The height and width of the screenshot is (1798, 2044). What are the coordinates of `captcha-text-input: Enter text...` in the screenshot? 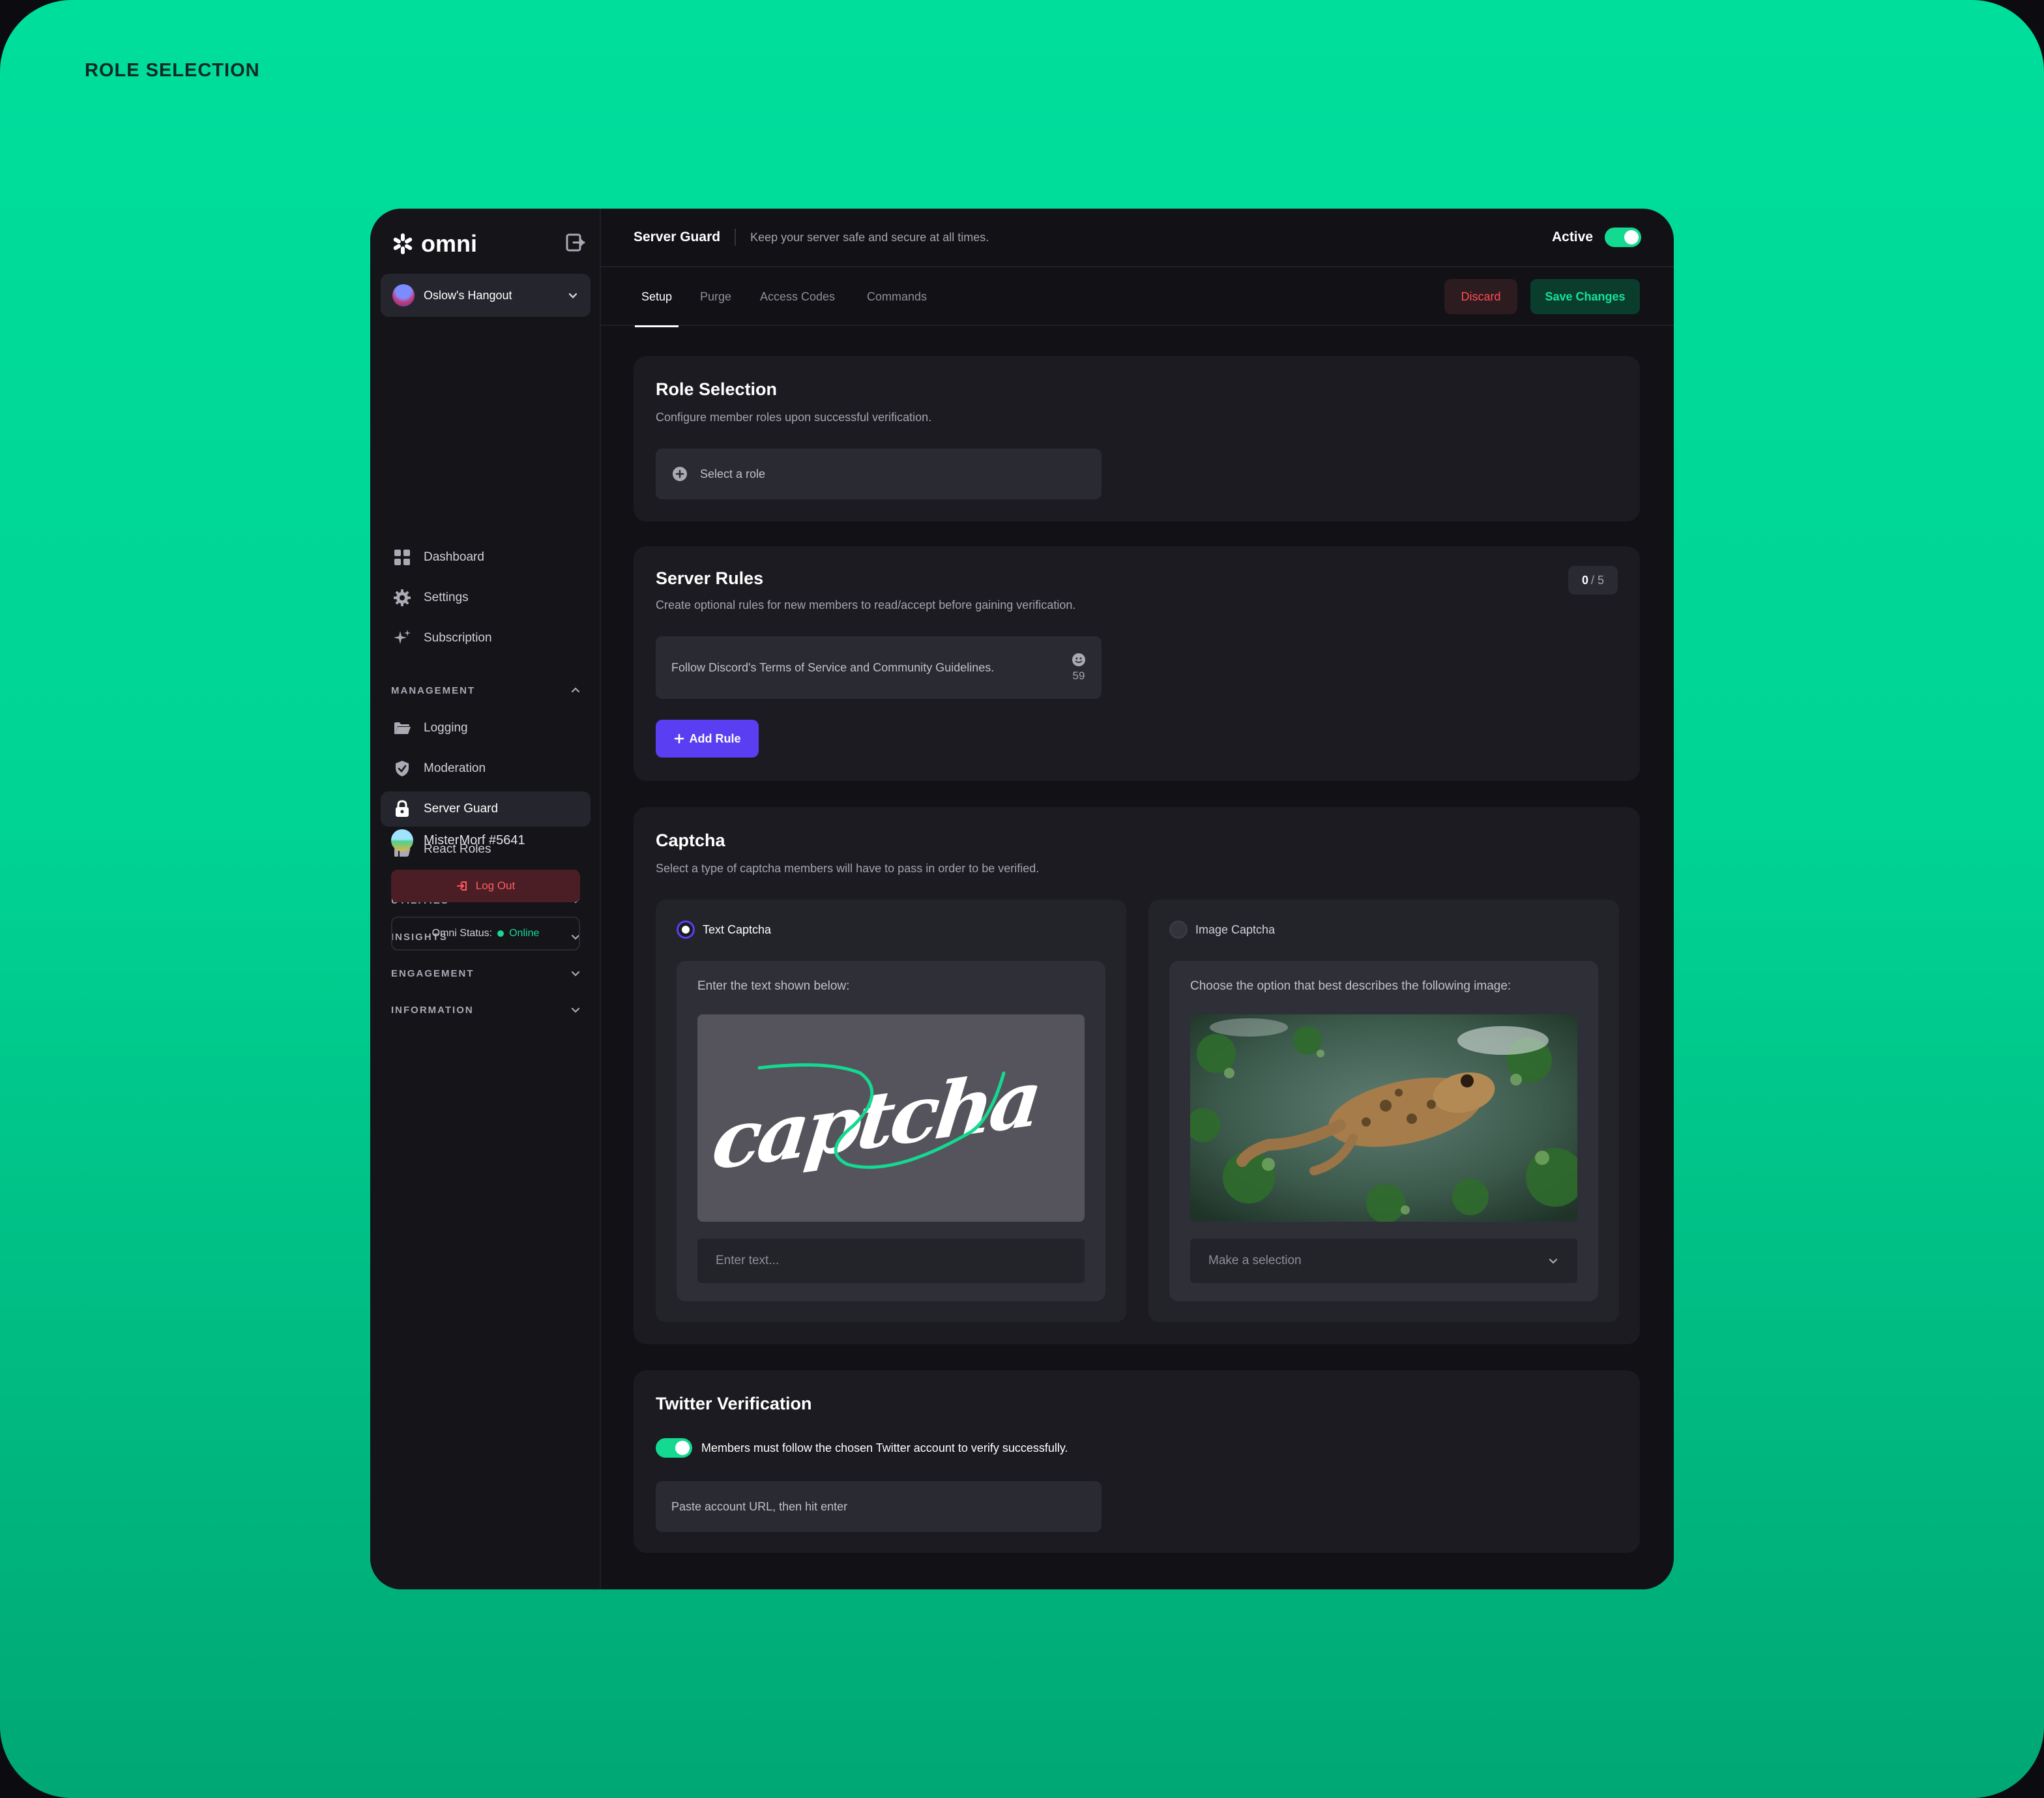 It's located at (891, 1261).